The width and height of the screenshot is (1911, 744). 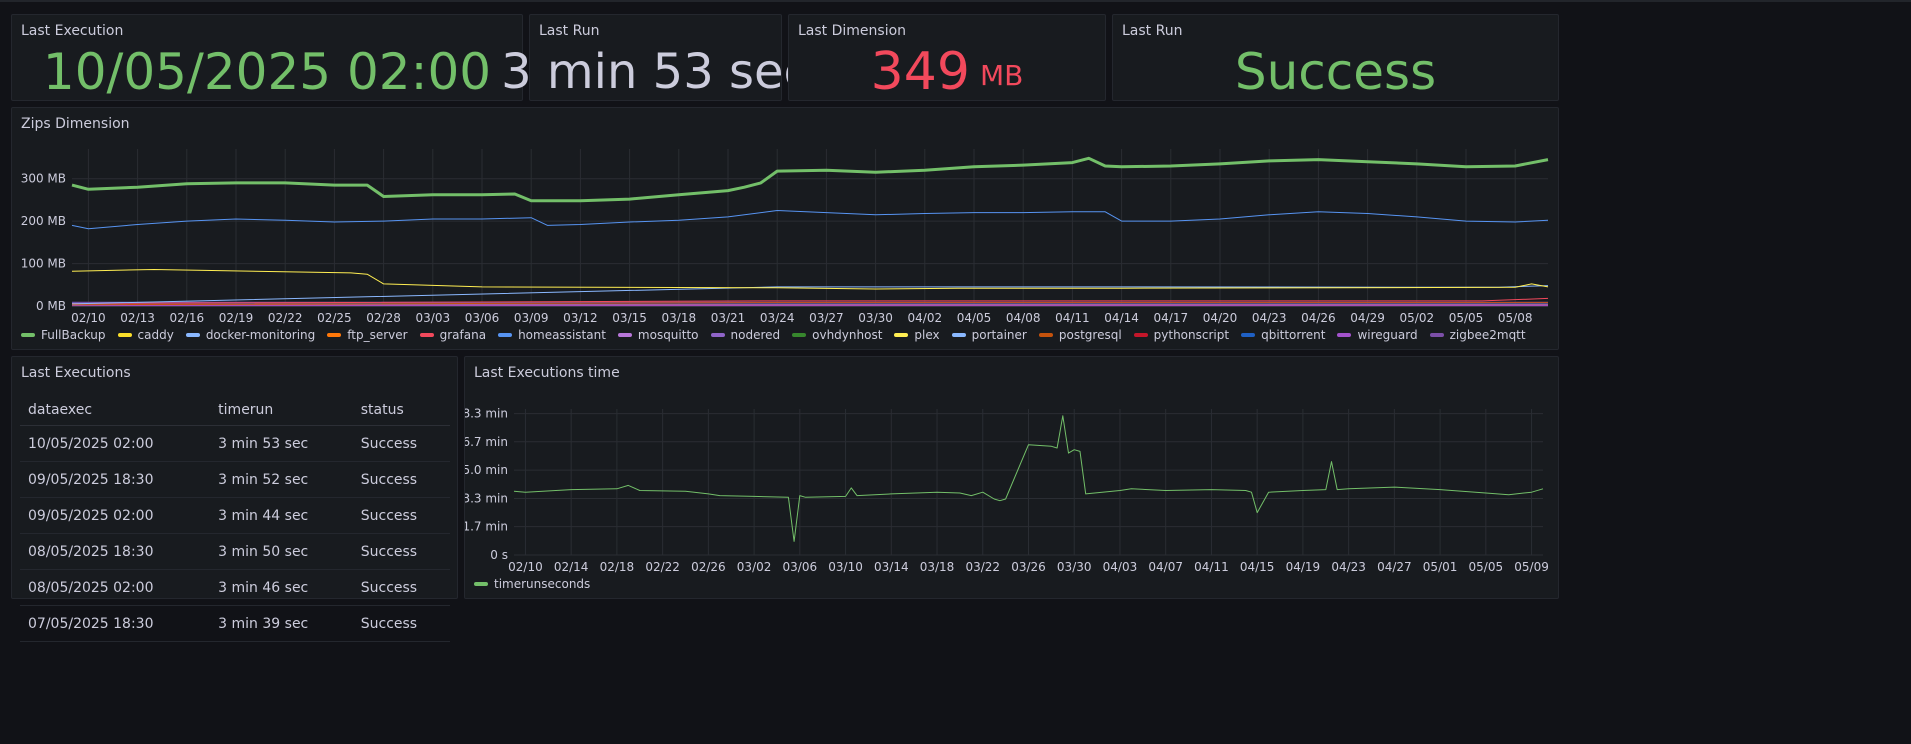 I want to click on x-tick-label: 04/15, so click(x=1257, y=567).